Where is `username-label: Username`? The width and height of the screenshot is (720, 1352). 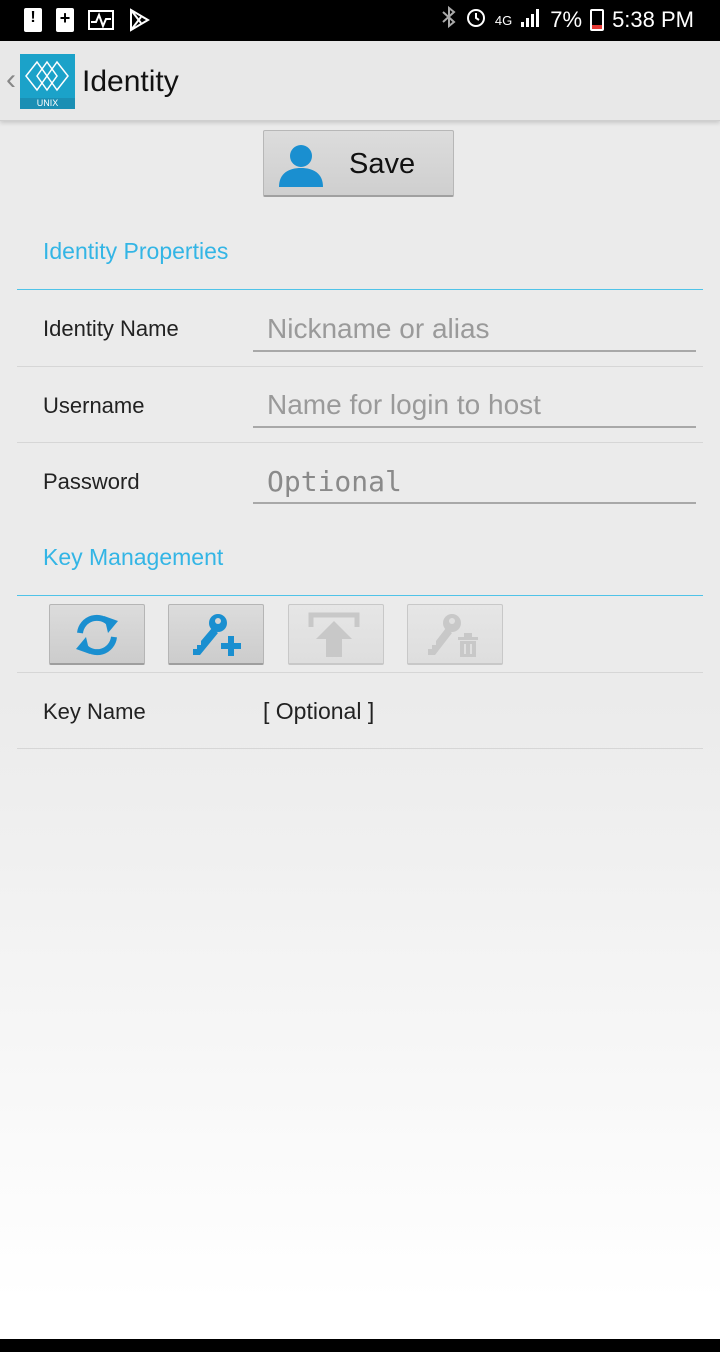
username-label: Username is located at coordinates (94, 405).